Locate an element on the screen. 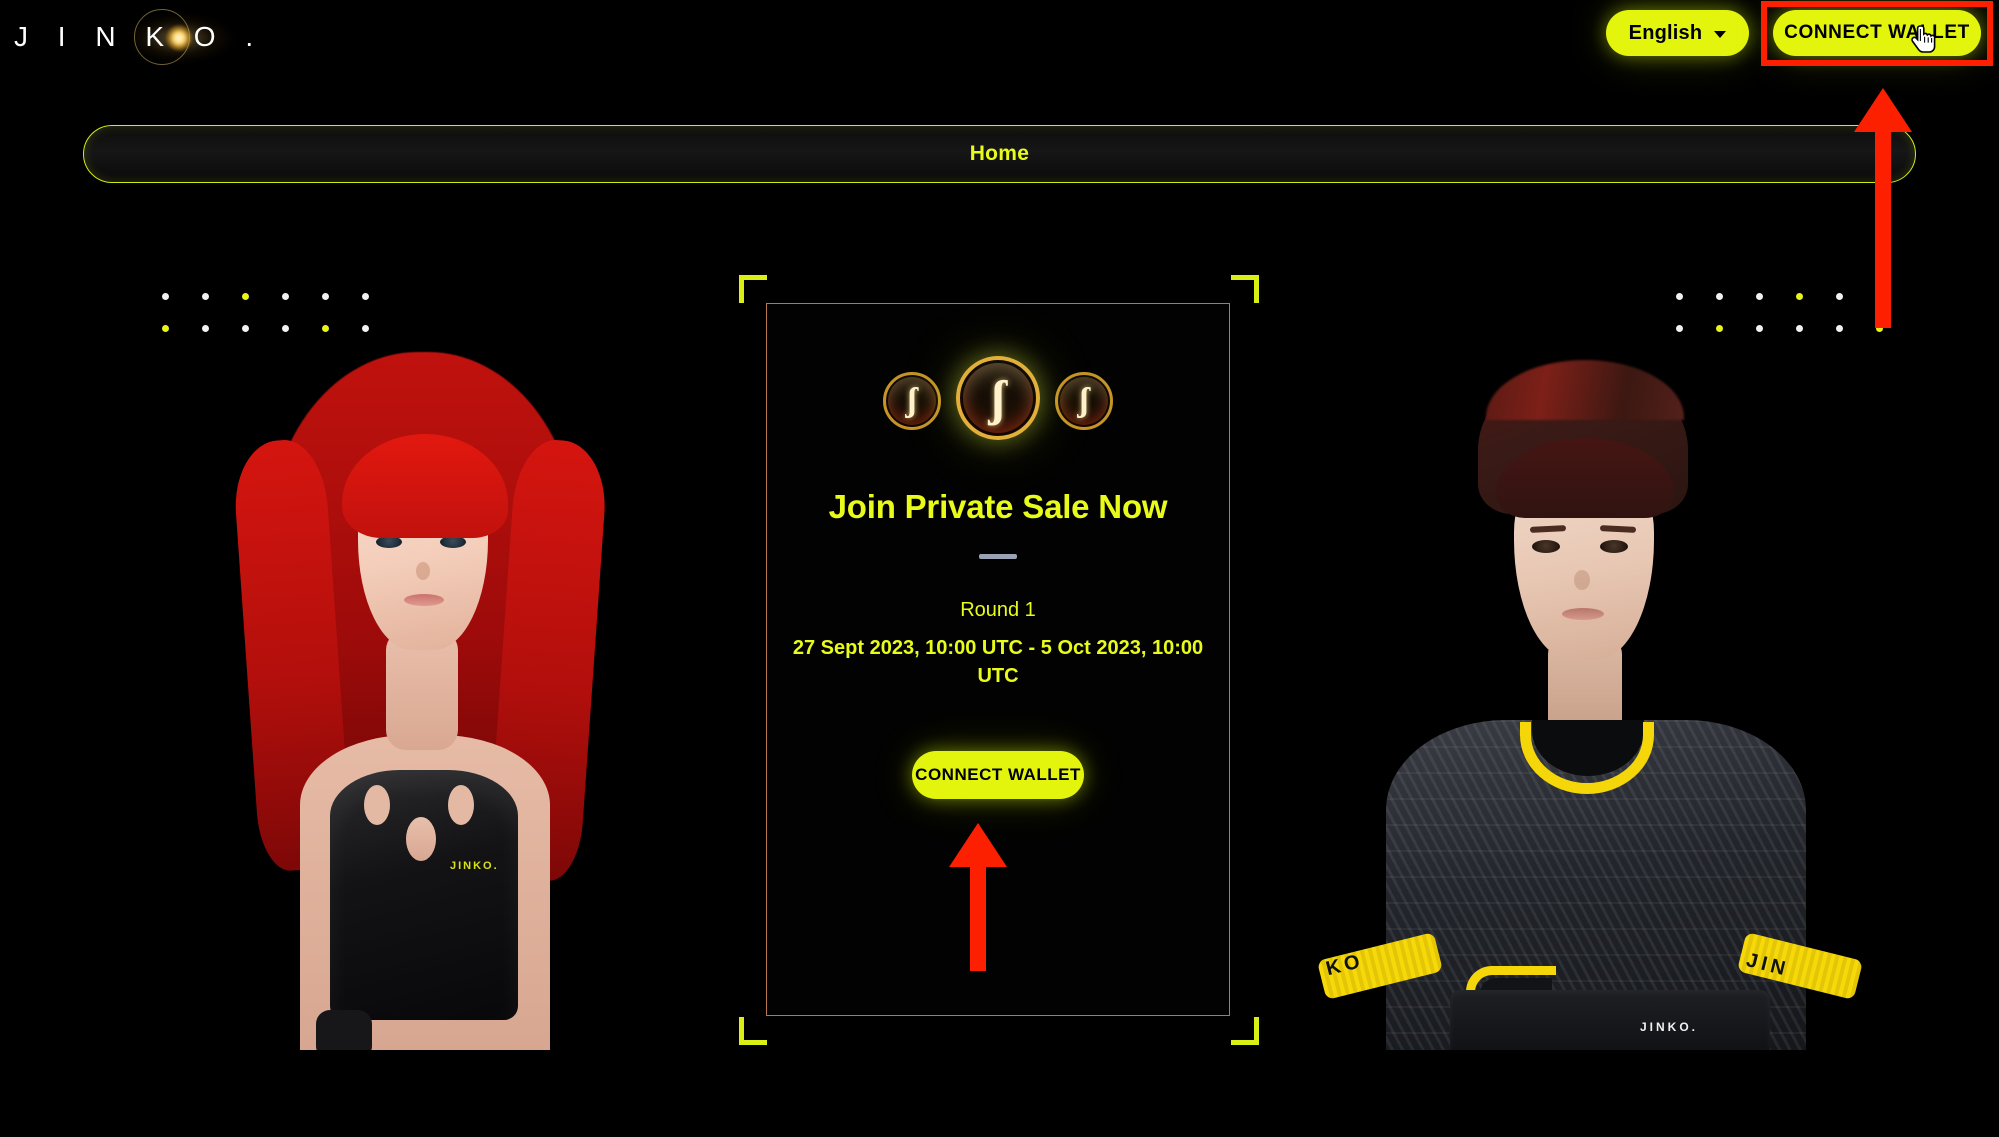 The width and height of the screenshot is (1999, 1137). title-divider is located at coordinates (998, 556).